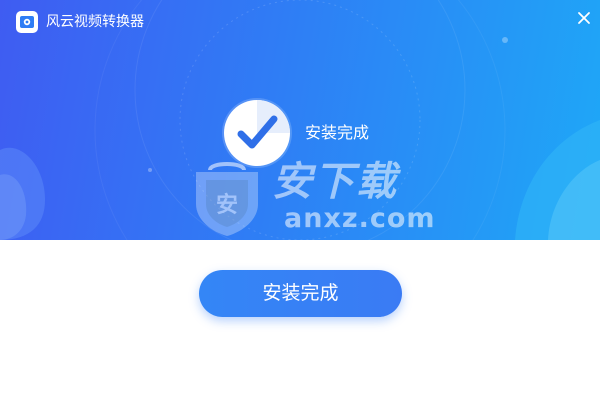  I want to click on watermark-brand-en: anxz.com, so click(360, 218).